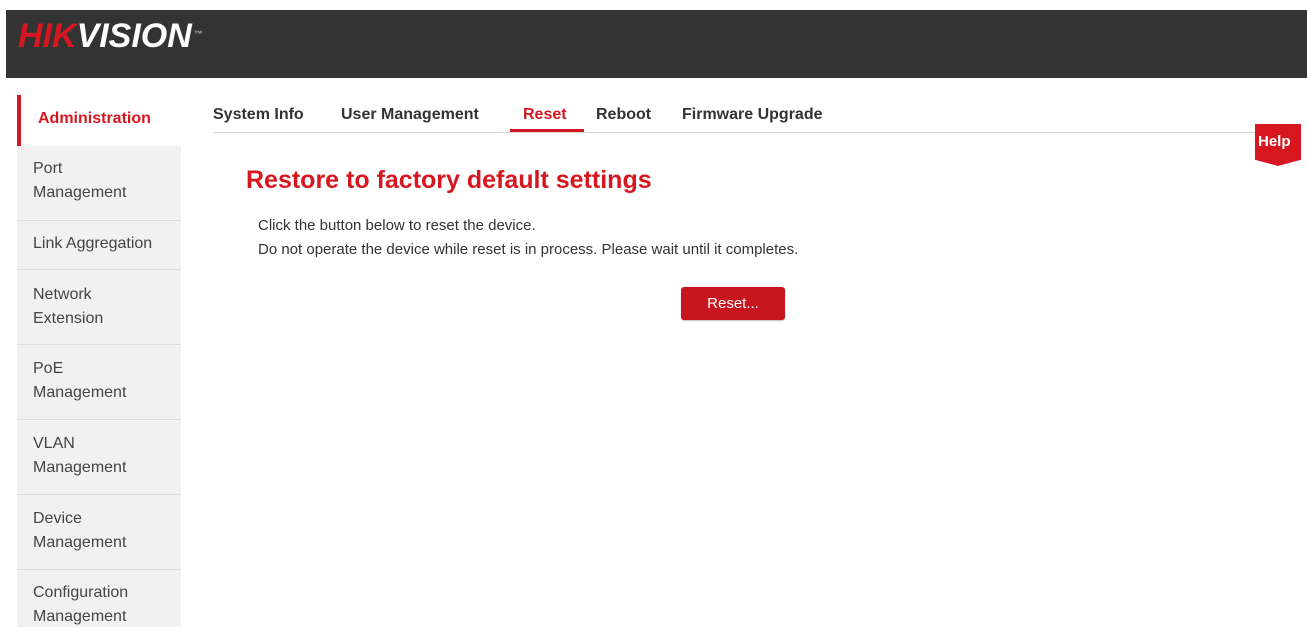 The width and height of the screenshot is (1307, 628). Describe the element at coordinates (110, 36) in the screenshot. I see `hikvision-logo: HIKVISION ™` at that location.